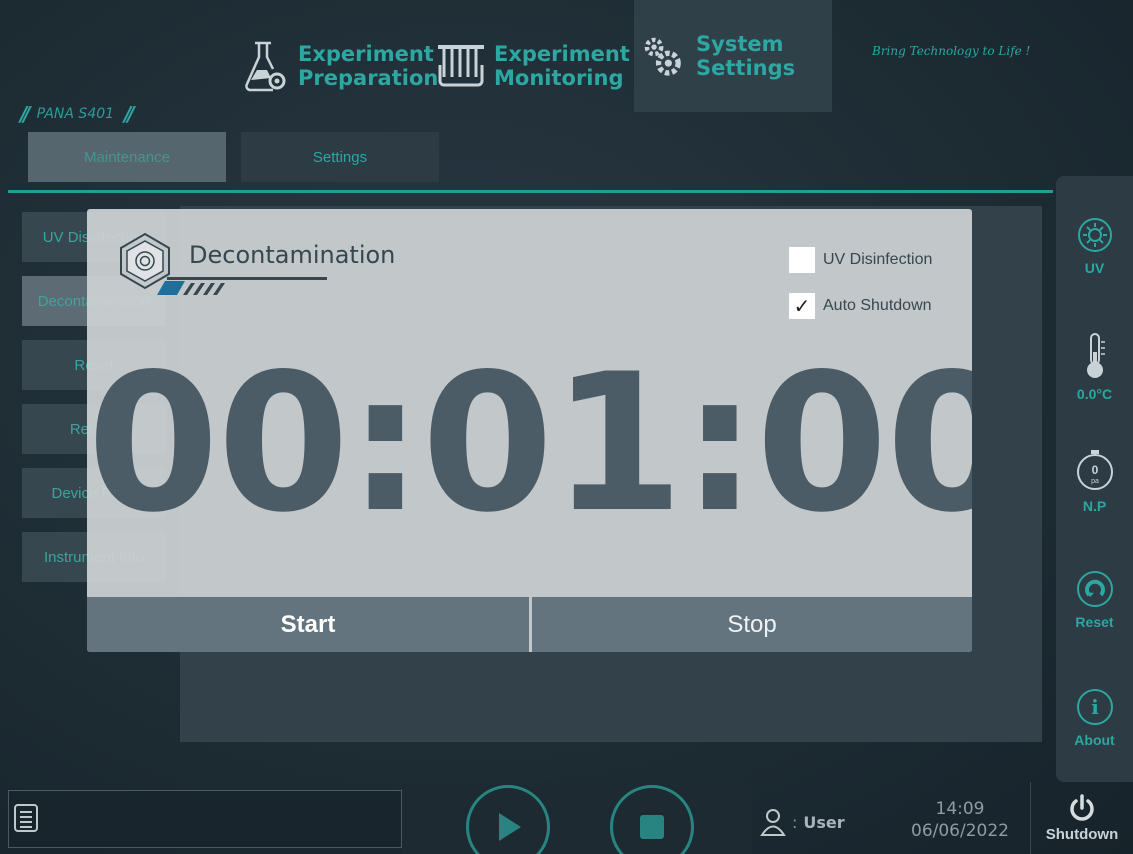  I want to click on dialog-options: UV Disinfection ✓ Auto Shutdown, so click(860, 293).